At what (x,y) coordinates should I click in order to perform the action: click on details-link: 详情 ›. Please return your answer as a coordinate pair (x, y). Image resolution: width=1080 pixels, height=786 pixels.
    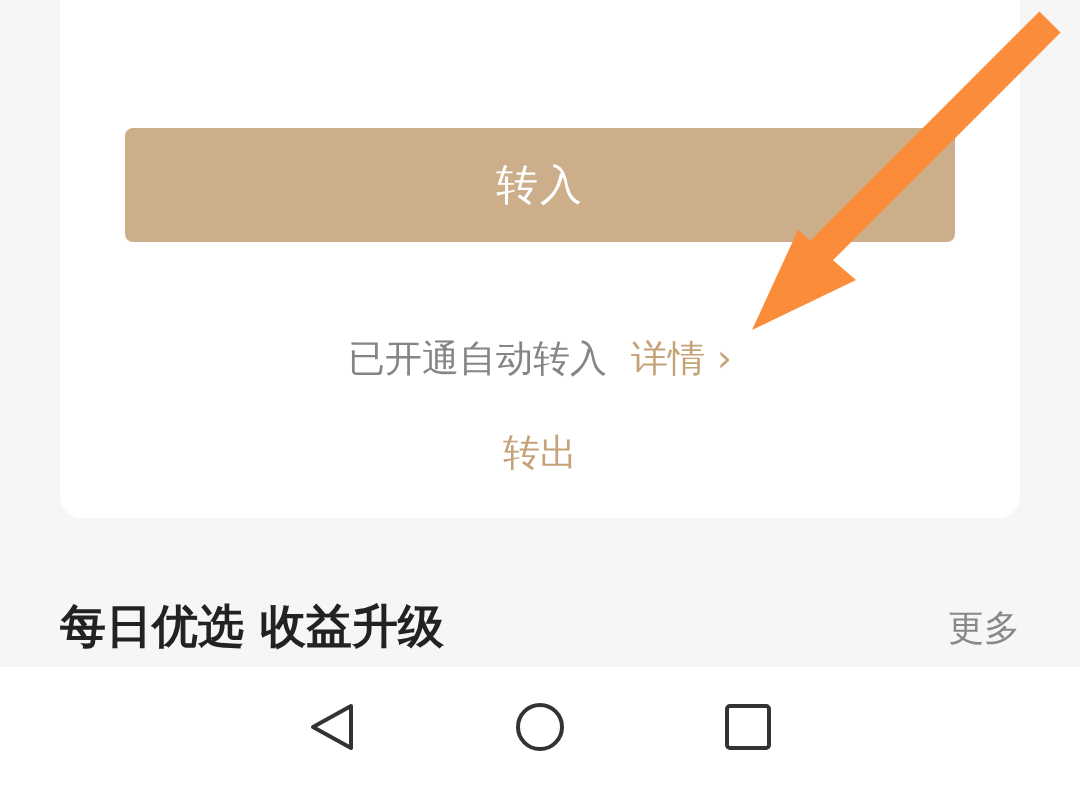
    Looking at the image, I should click on (681, 359).